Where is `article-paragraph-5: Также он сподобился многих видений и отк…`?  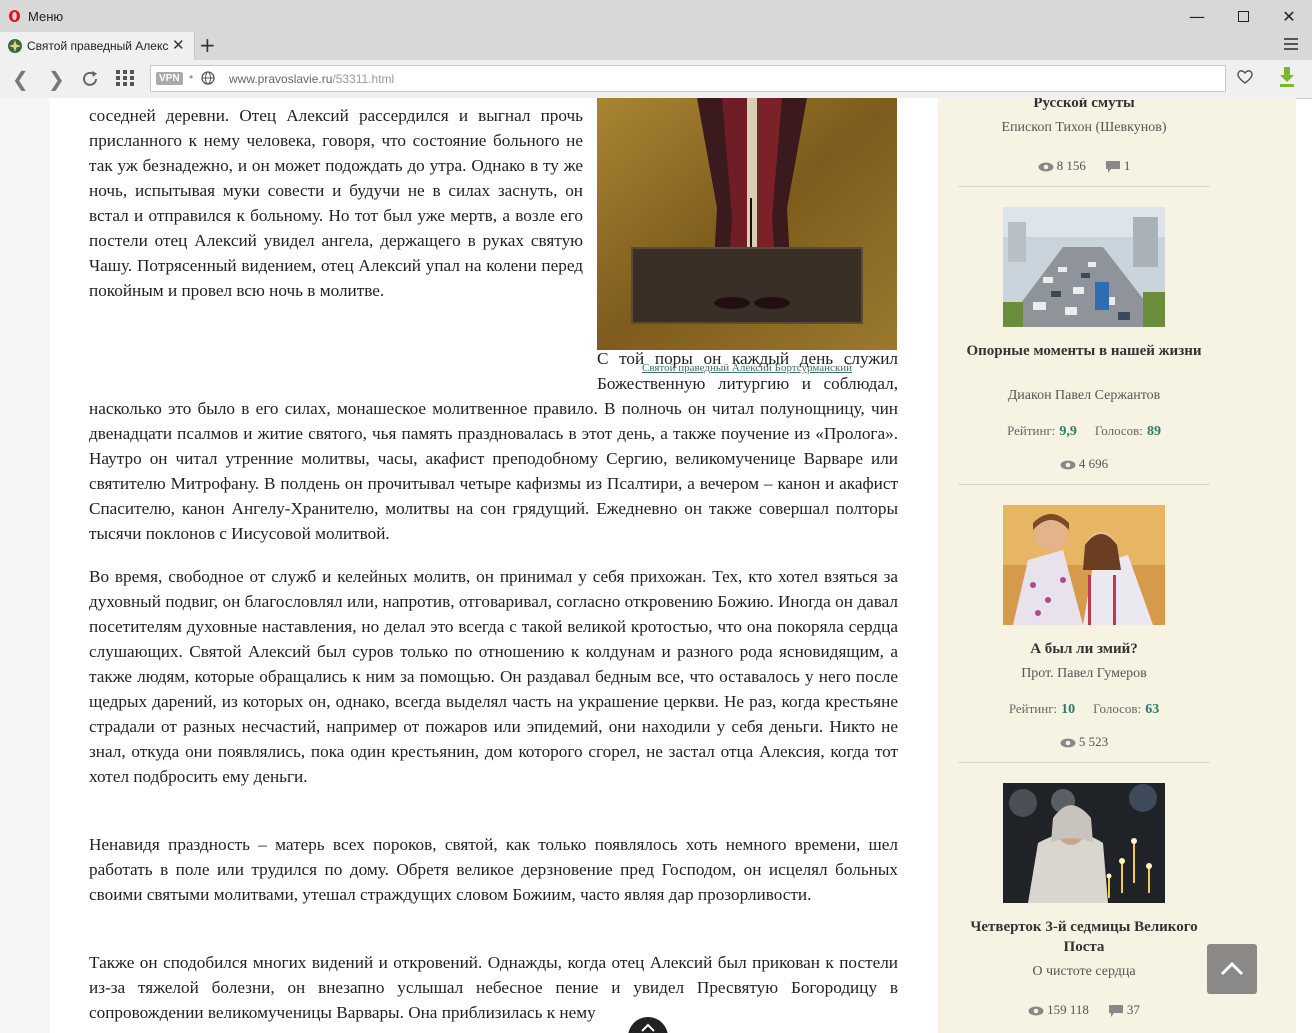 article-paragraph-5: Также он сподобился многих видений и отк… is located at coordinates (493, 987).